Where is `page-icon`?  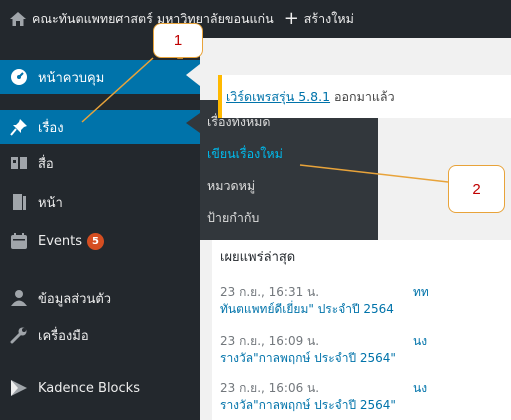
page-icon is located at coordinates (19, 202).